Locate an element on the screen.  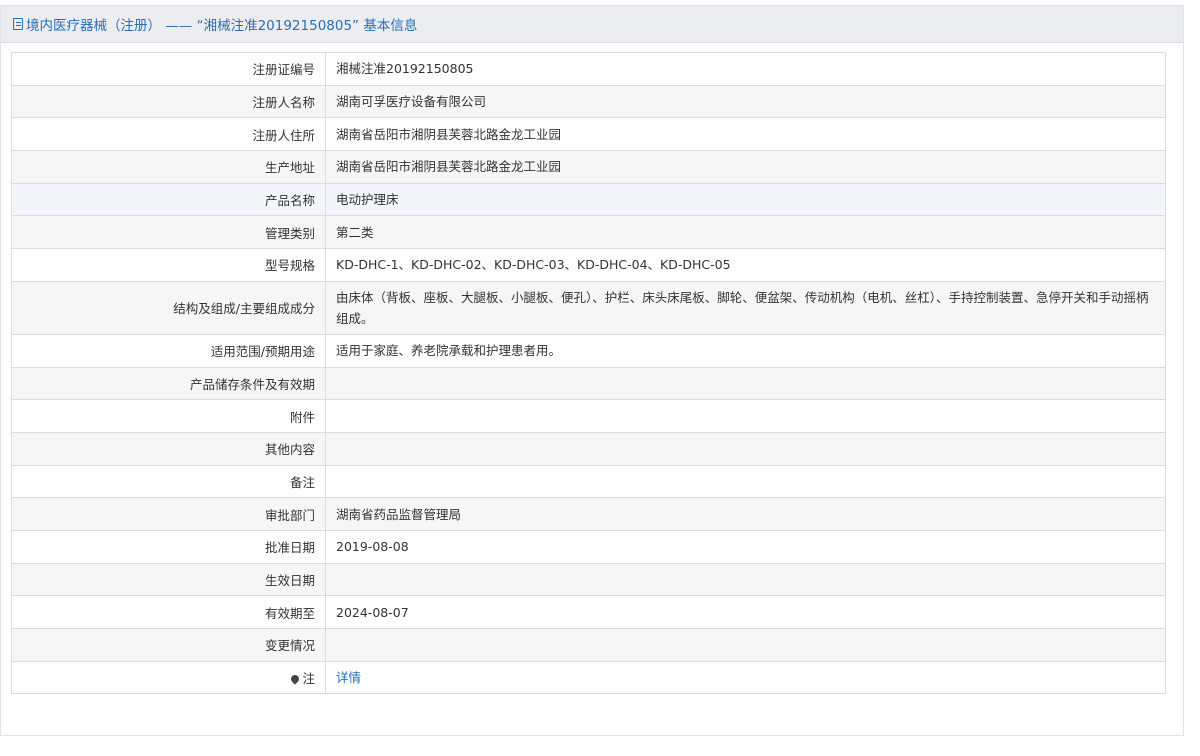
row-label: 审批部门 is located at coordinates (168, 514).